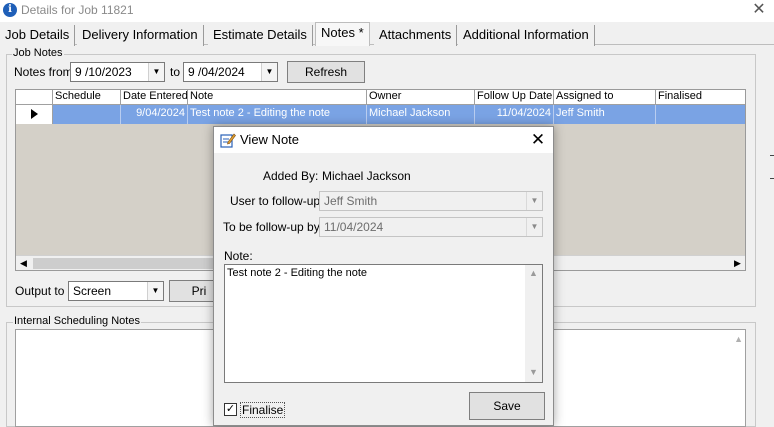 The width and height of the screenshot is (774, 427). Describe the element at coordinates (342, 34) in the screenshot. I see `tab-notes: Notes *` at that location.